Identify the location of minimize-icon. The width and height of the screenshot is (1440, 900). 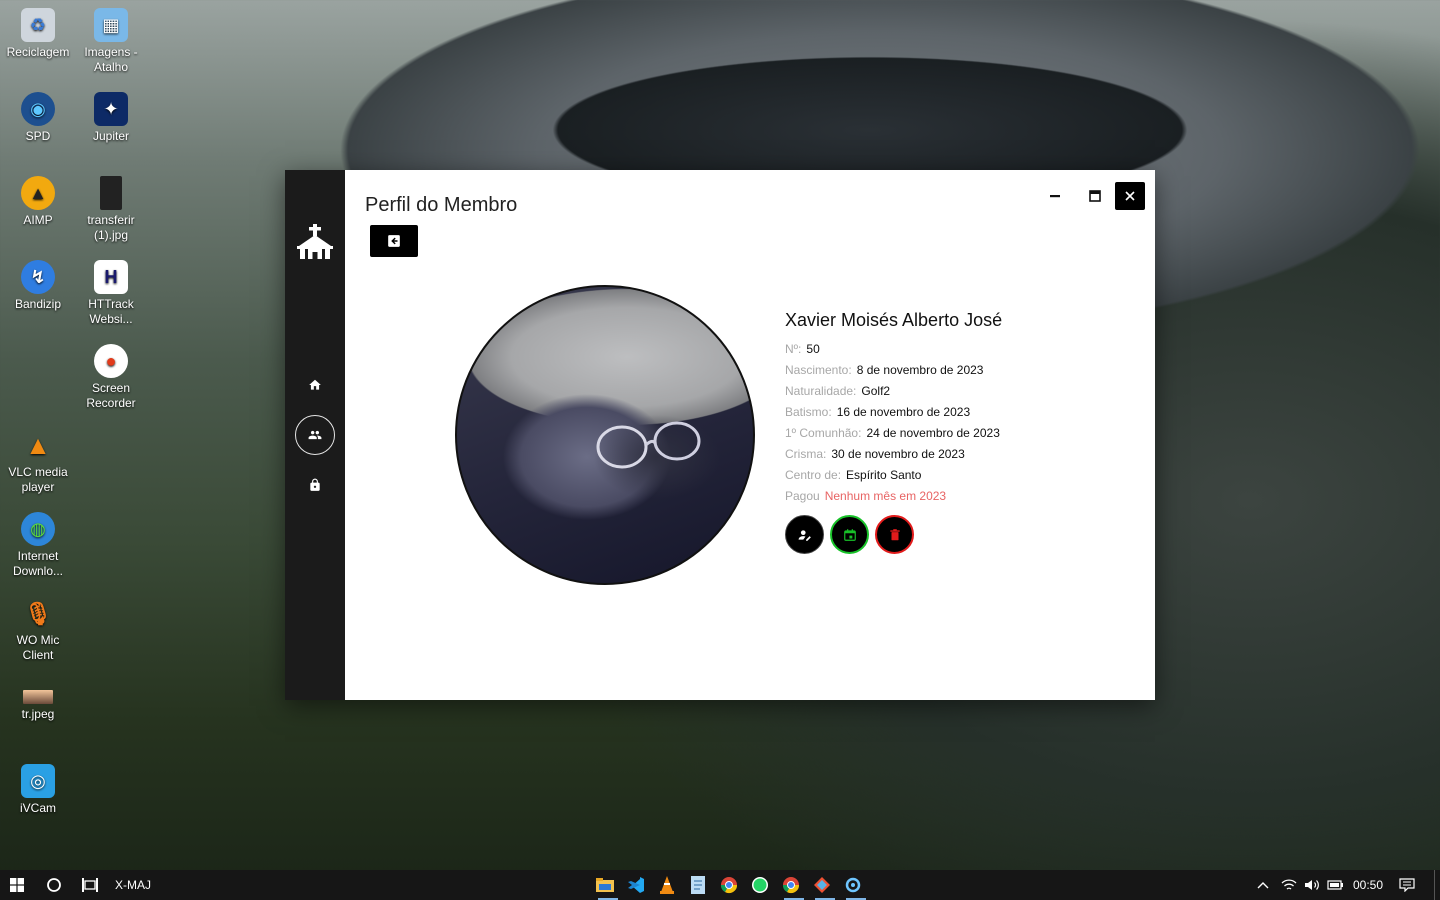
(1055, 196).